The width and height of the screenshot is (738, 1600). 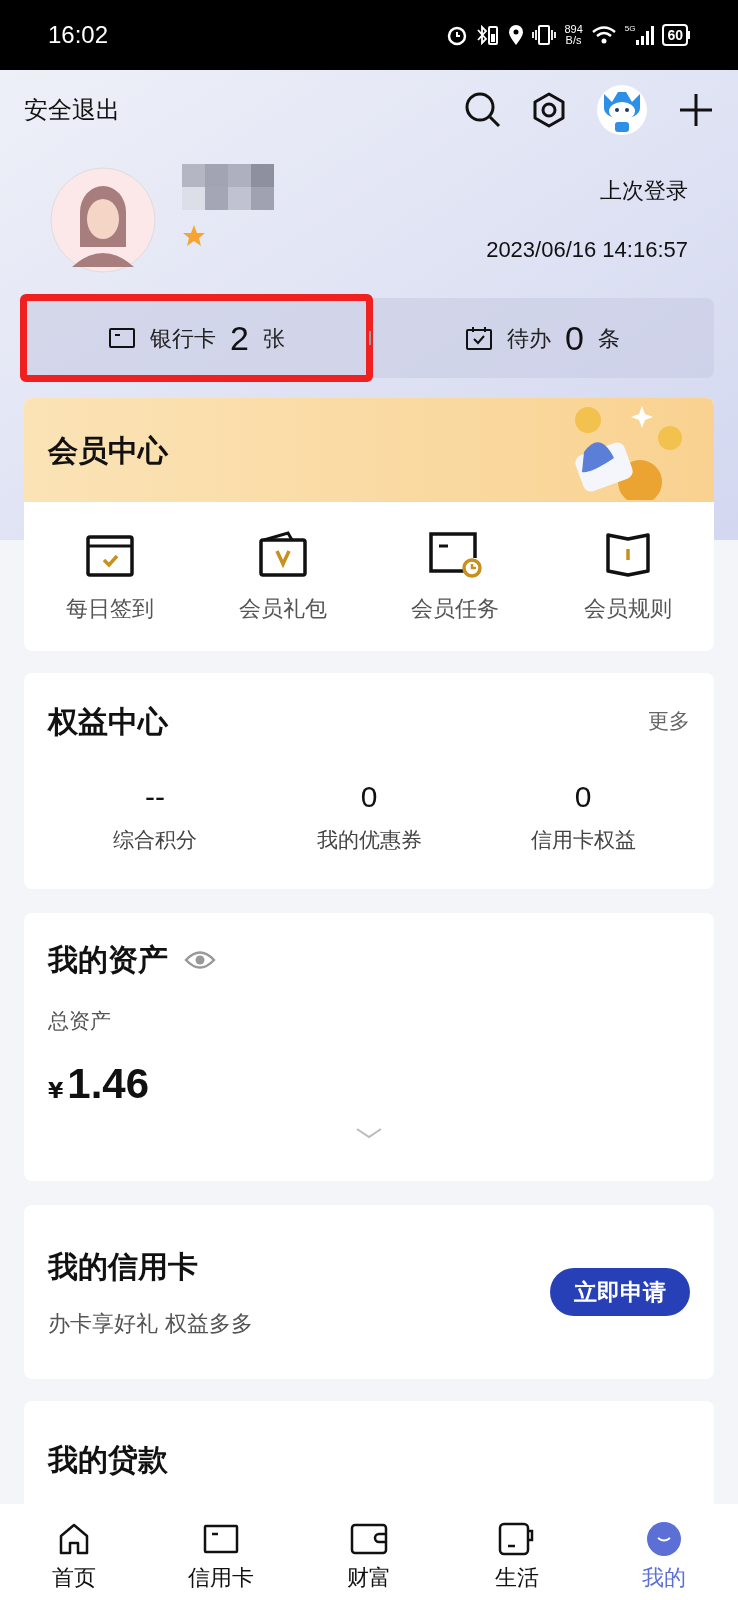 I want to click on clock-time: 16:02, so click(x=78, y=35).